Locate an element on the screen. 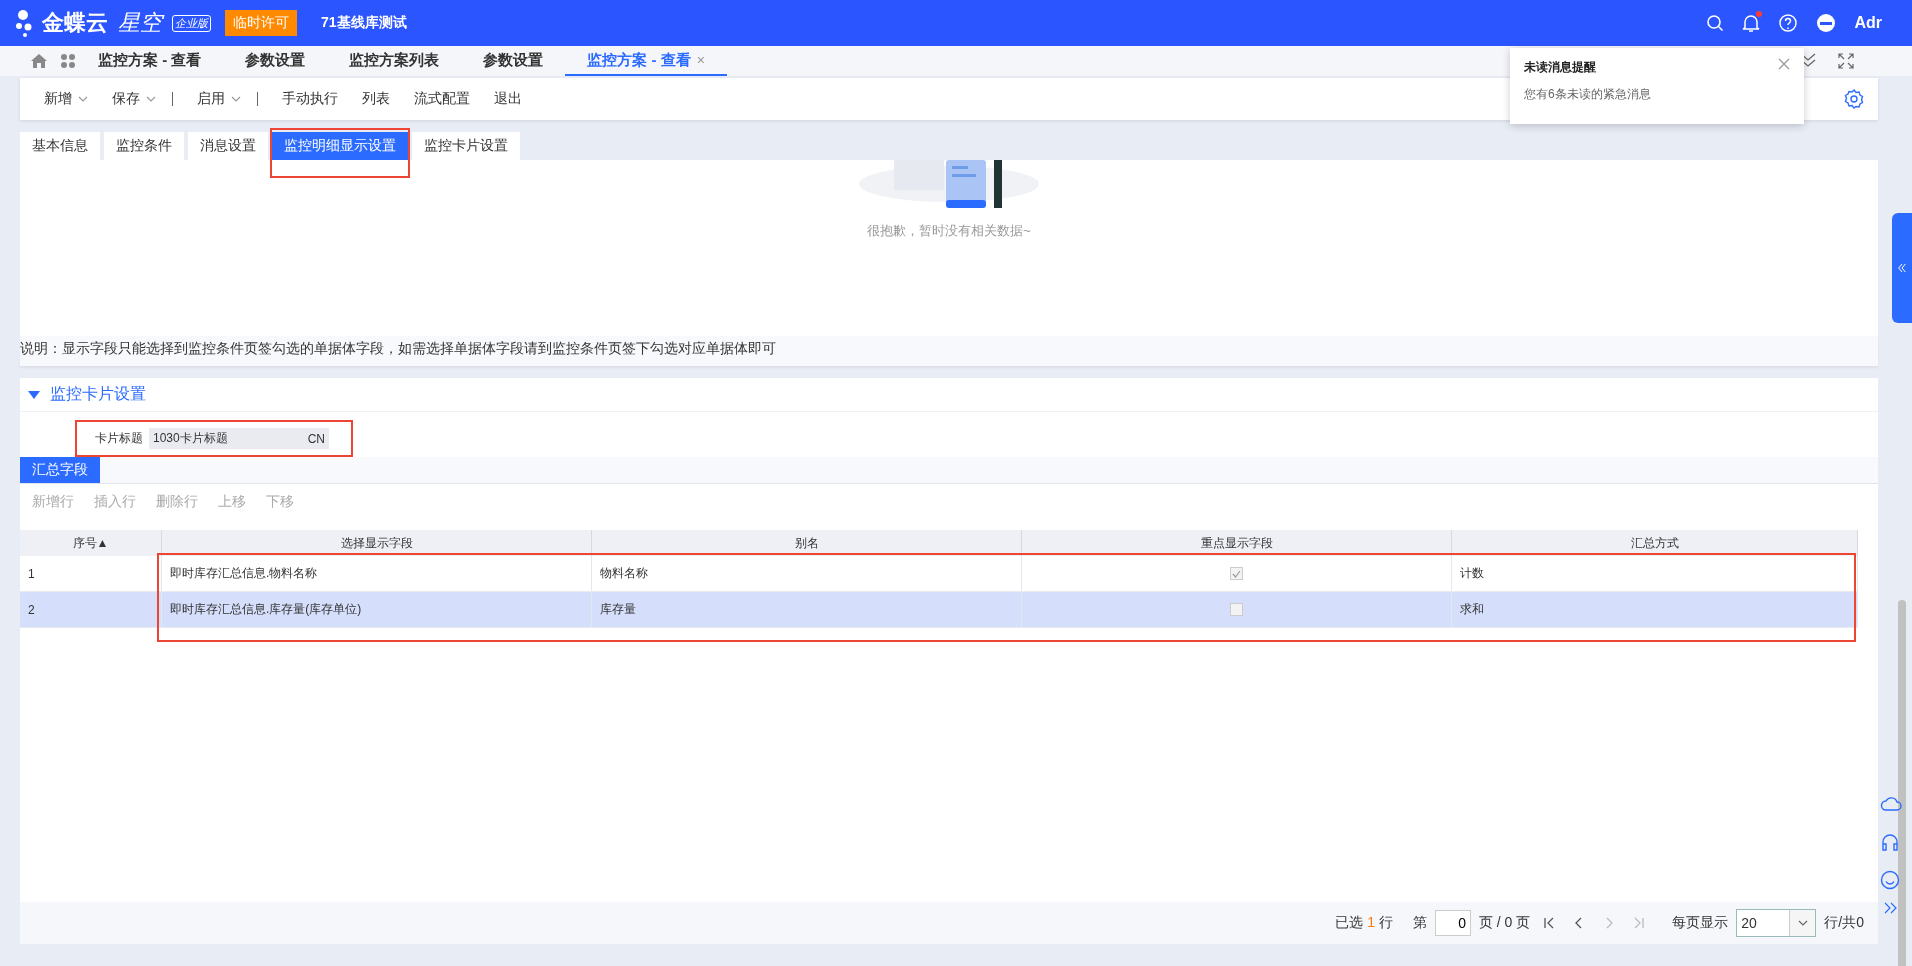 The width and height of the screenshot is (1912, 966). subtab: 汇总字段 is located at coordinates (60, 470).